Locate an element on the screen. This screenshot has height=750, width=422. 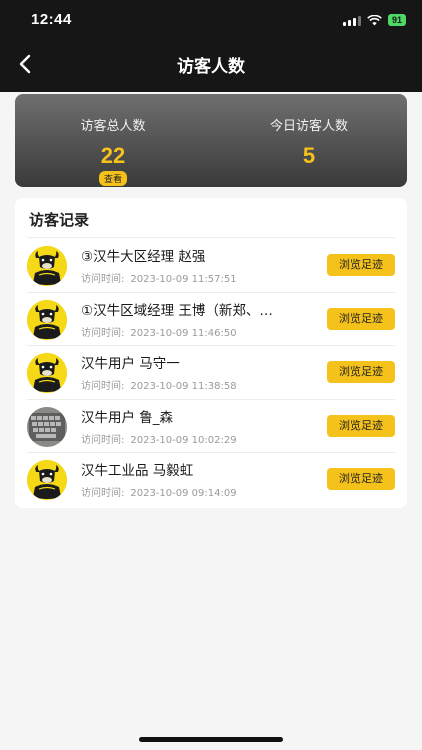
view-button: 查看 is located at coordinates (112, 178).